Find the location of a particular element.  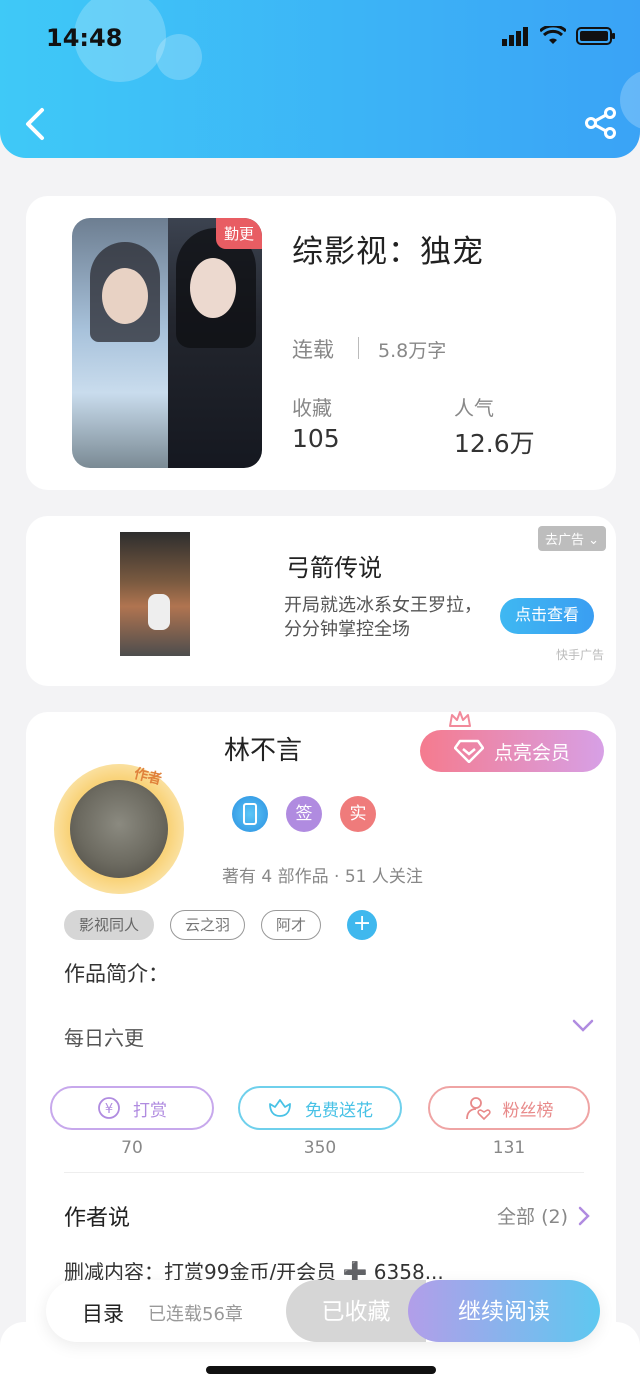

diamond-icon is located at coordinates (468, 751).